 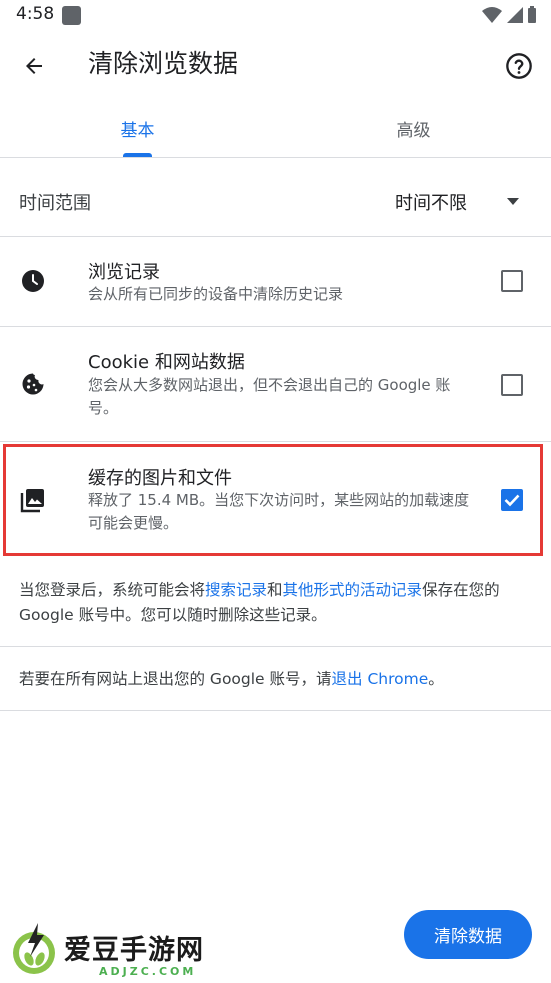 I want to click on option-title-history: 浏览记录, so click(x=124, y=272).